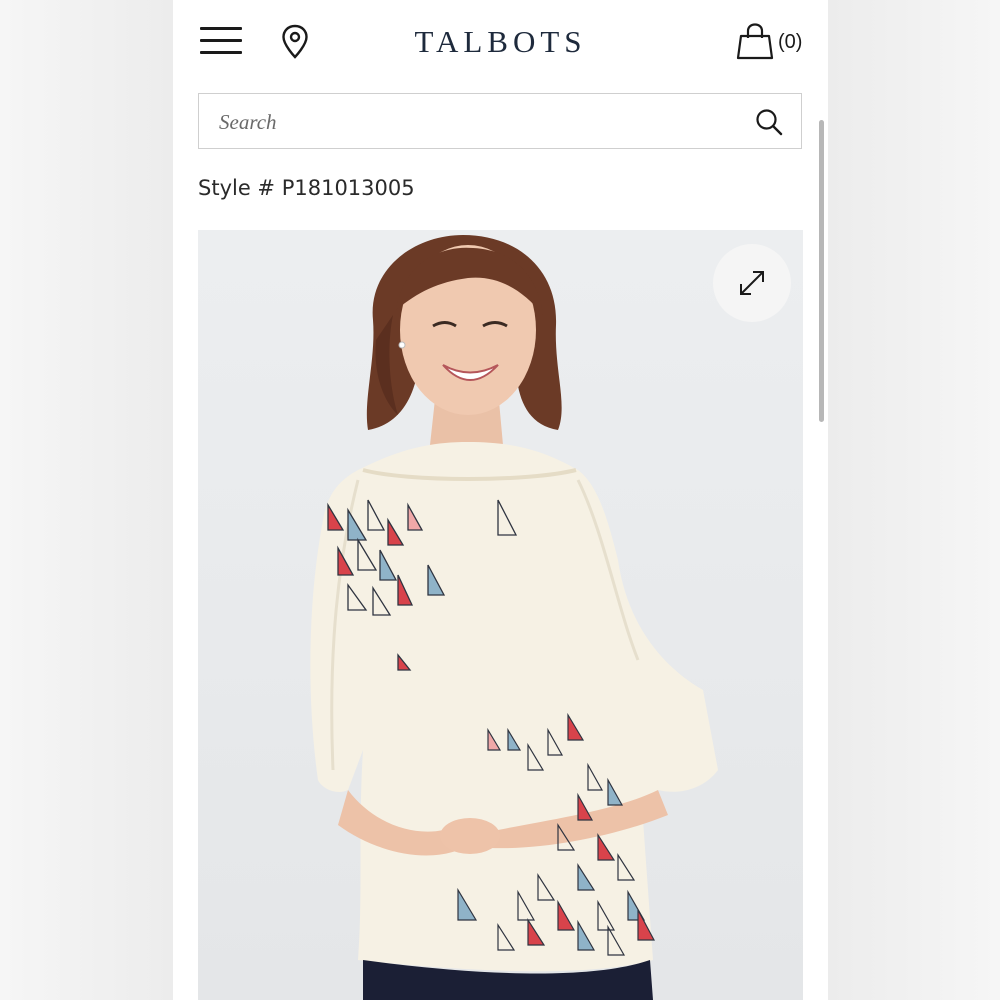  Describe the element at coordinates (769, 122) in the screenshot. I see `magnifier-icon` at that location.